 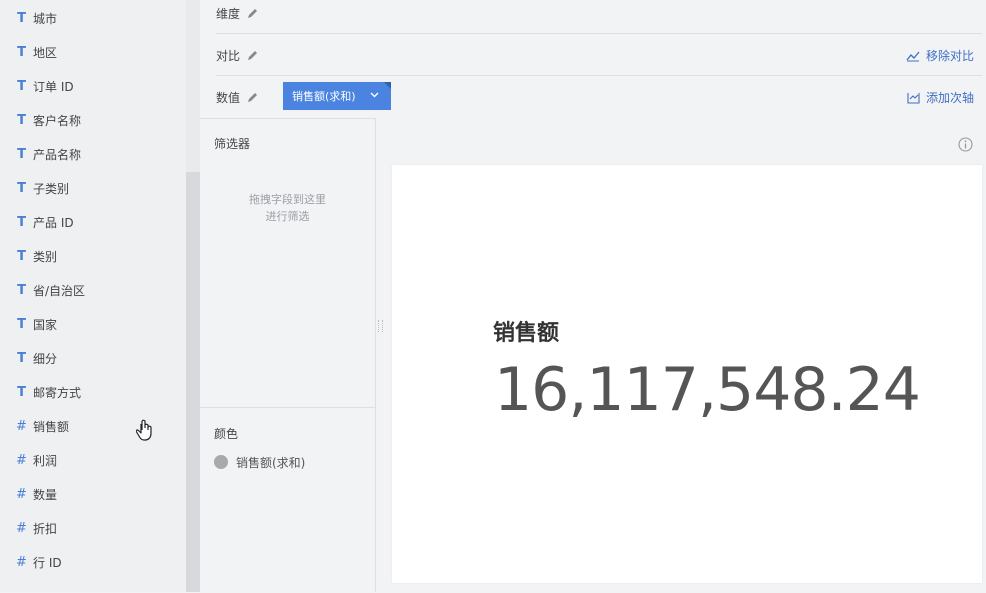 I want to click on field-item: T 国家, so click(x=93, y=324).